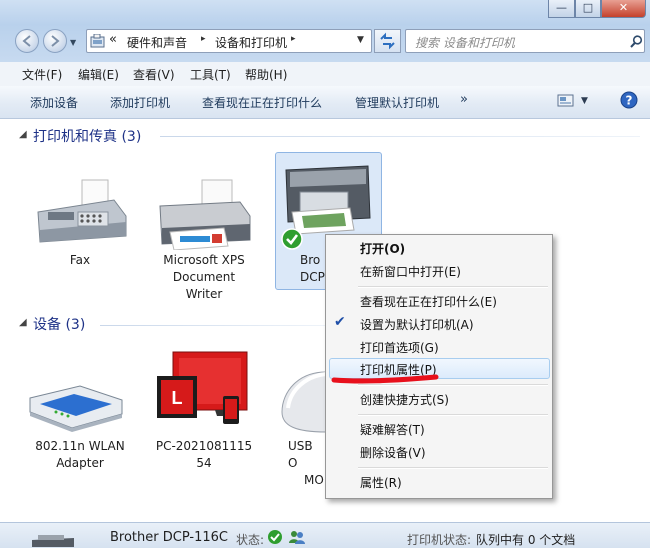  Describe the element at coordinates (113, 39) in the screenshot. I see `breadcrumb-overflow: «` at that location.